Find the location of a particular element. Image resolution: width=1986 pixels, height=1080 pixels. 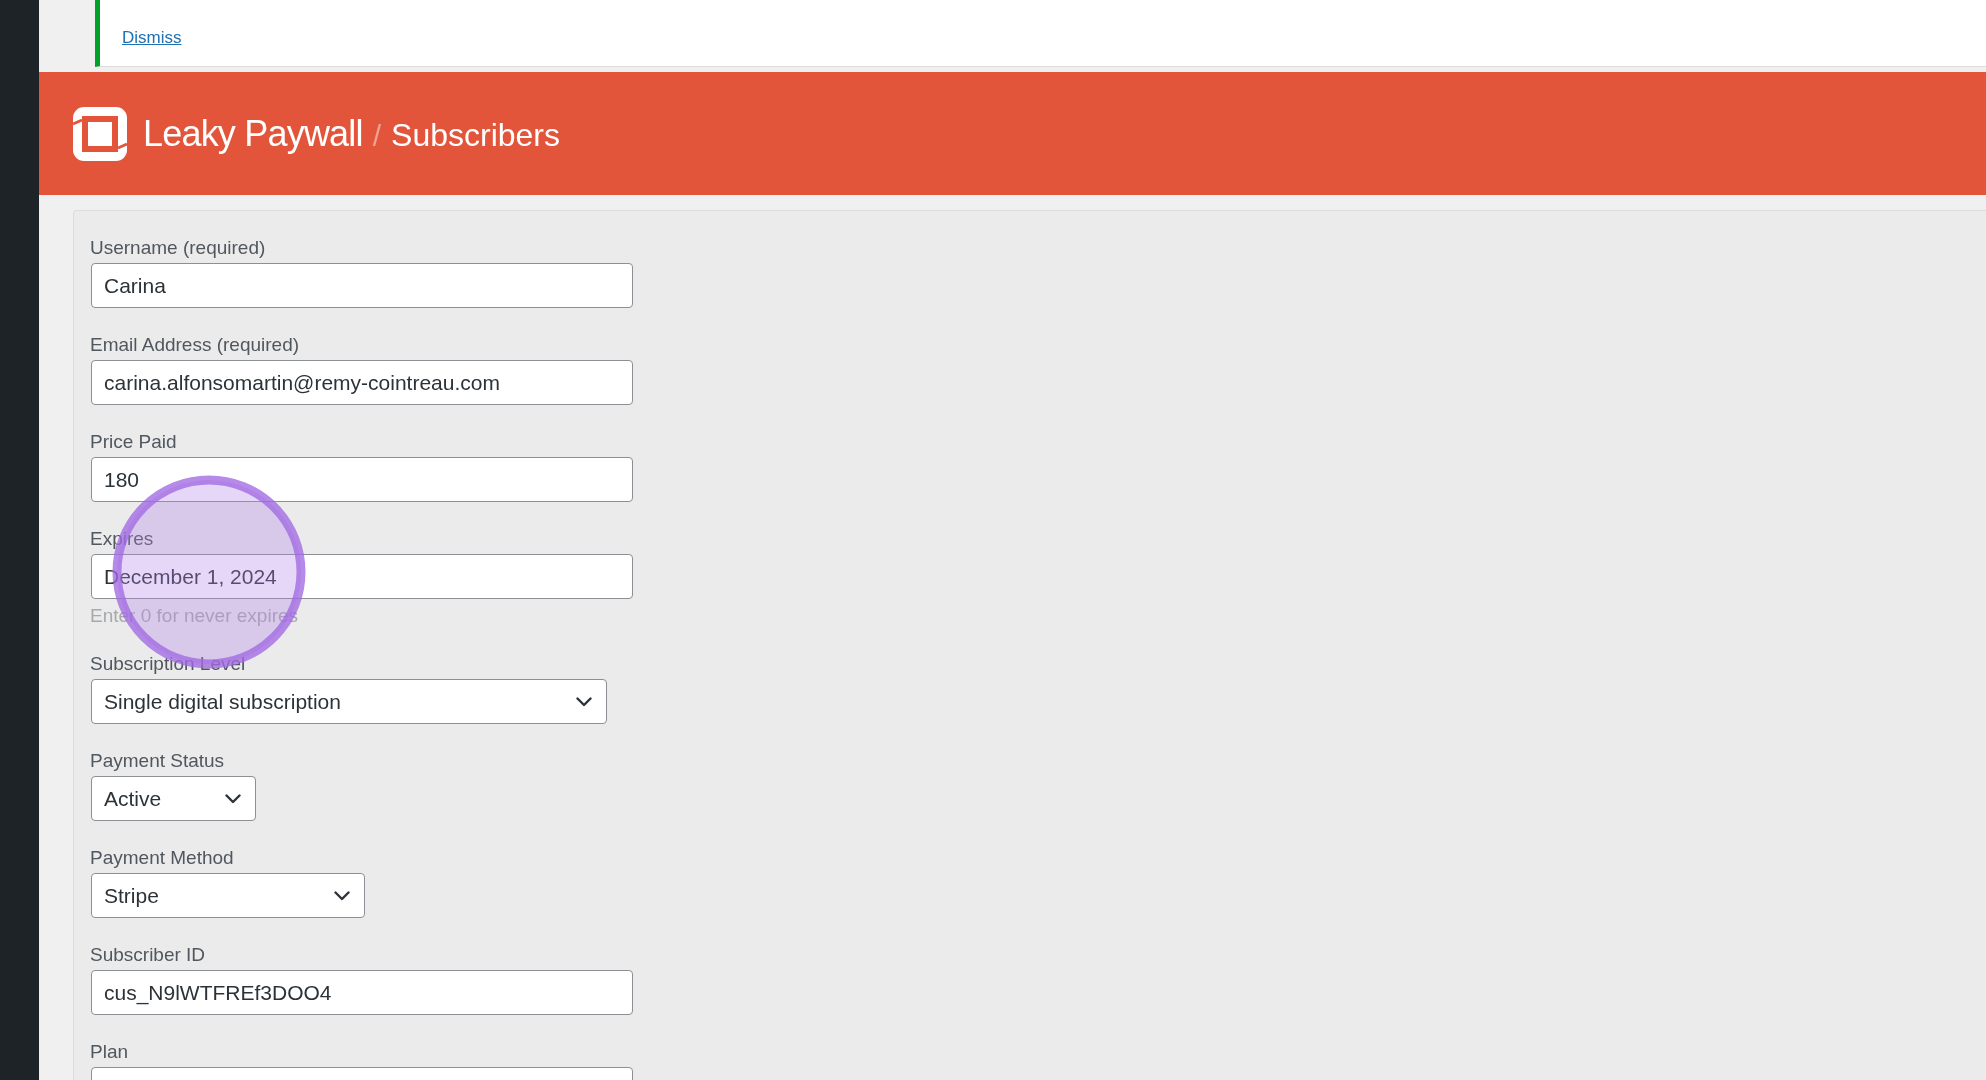

field-label: Plan is located at coordinates (109, 1052).